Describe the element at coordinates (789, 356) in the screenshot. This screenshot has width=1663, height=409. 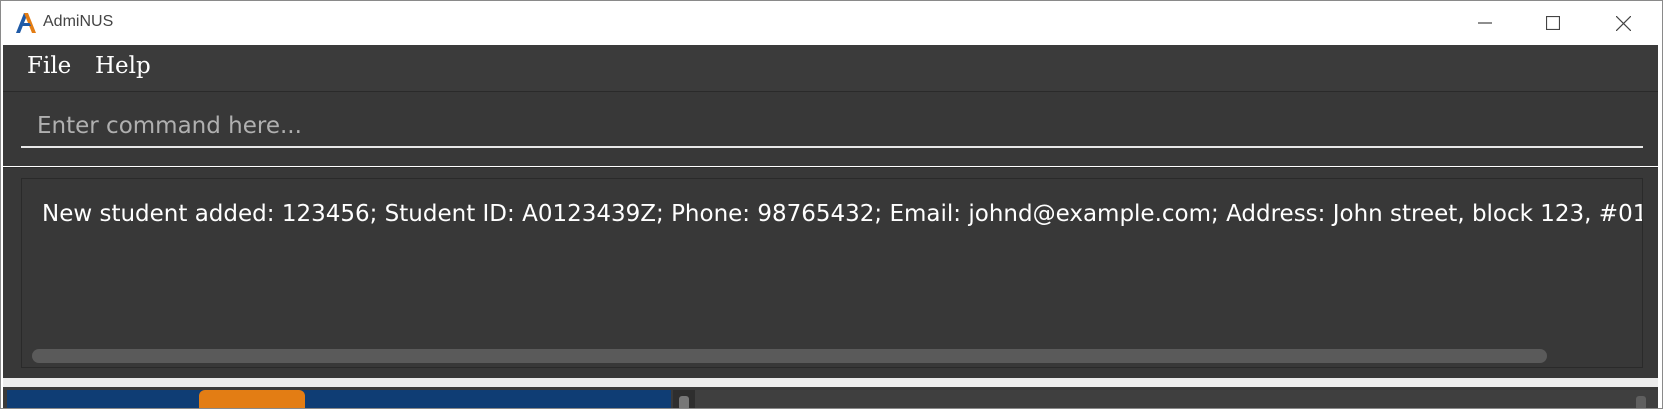
I see `scrollbar-thumb` at that location.